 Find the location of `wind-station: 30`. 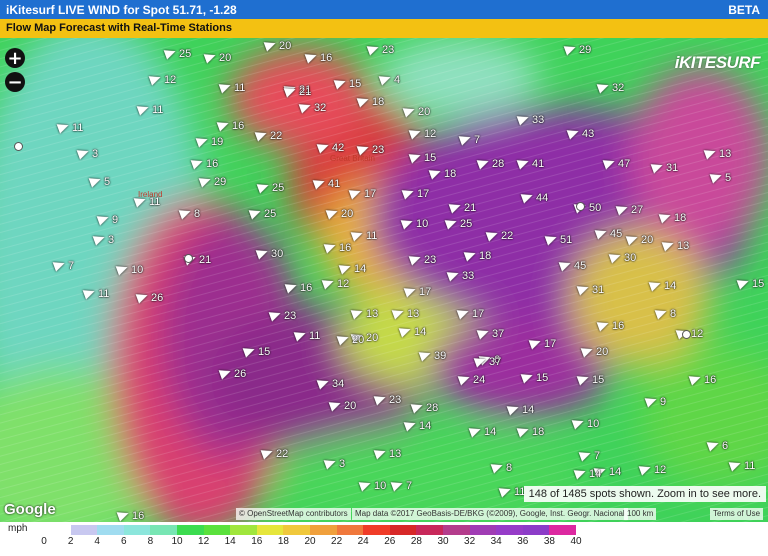

wind-station: 30 is located at coordinates (622, 257).